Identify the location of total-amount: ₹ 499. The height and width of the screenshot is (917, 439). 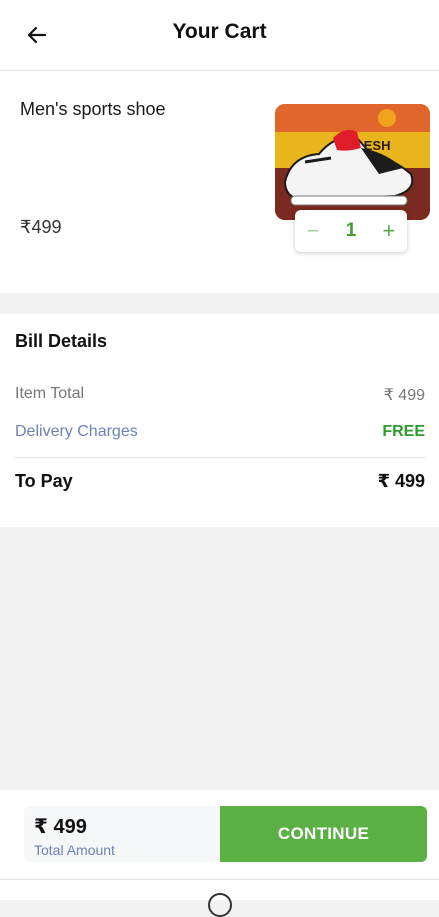
(60, 827).